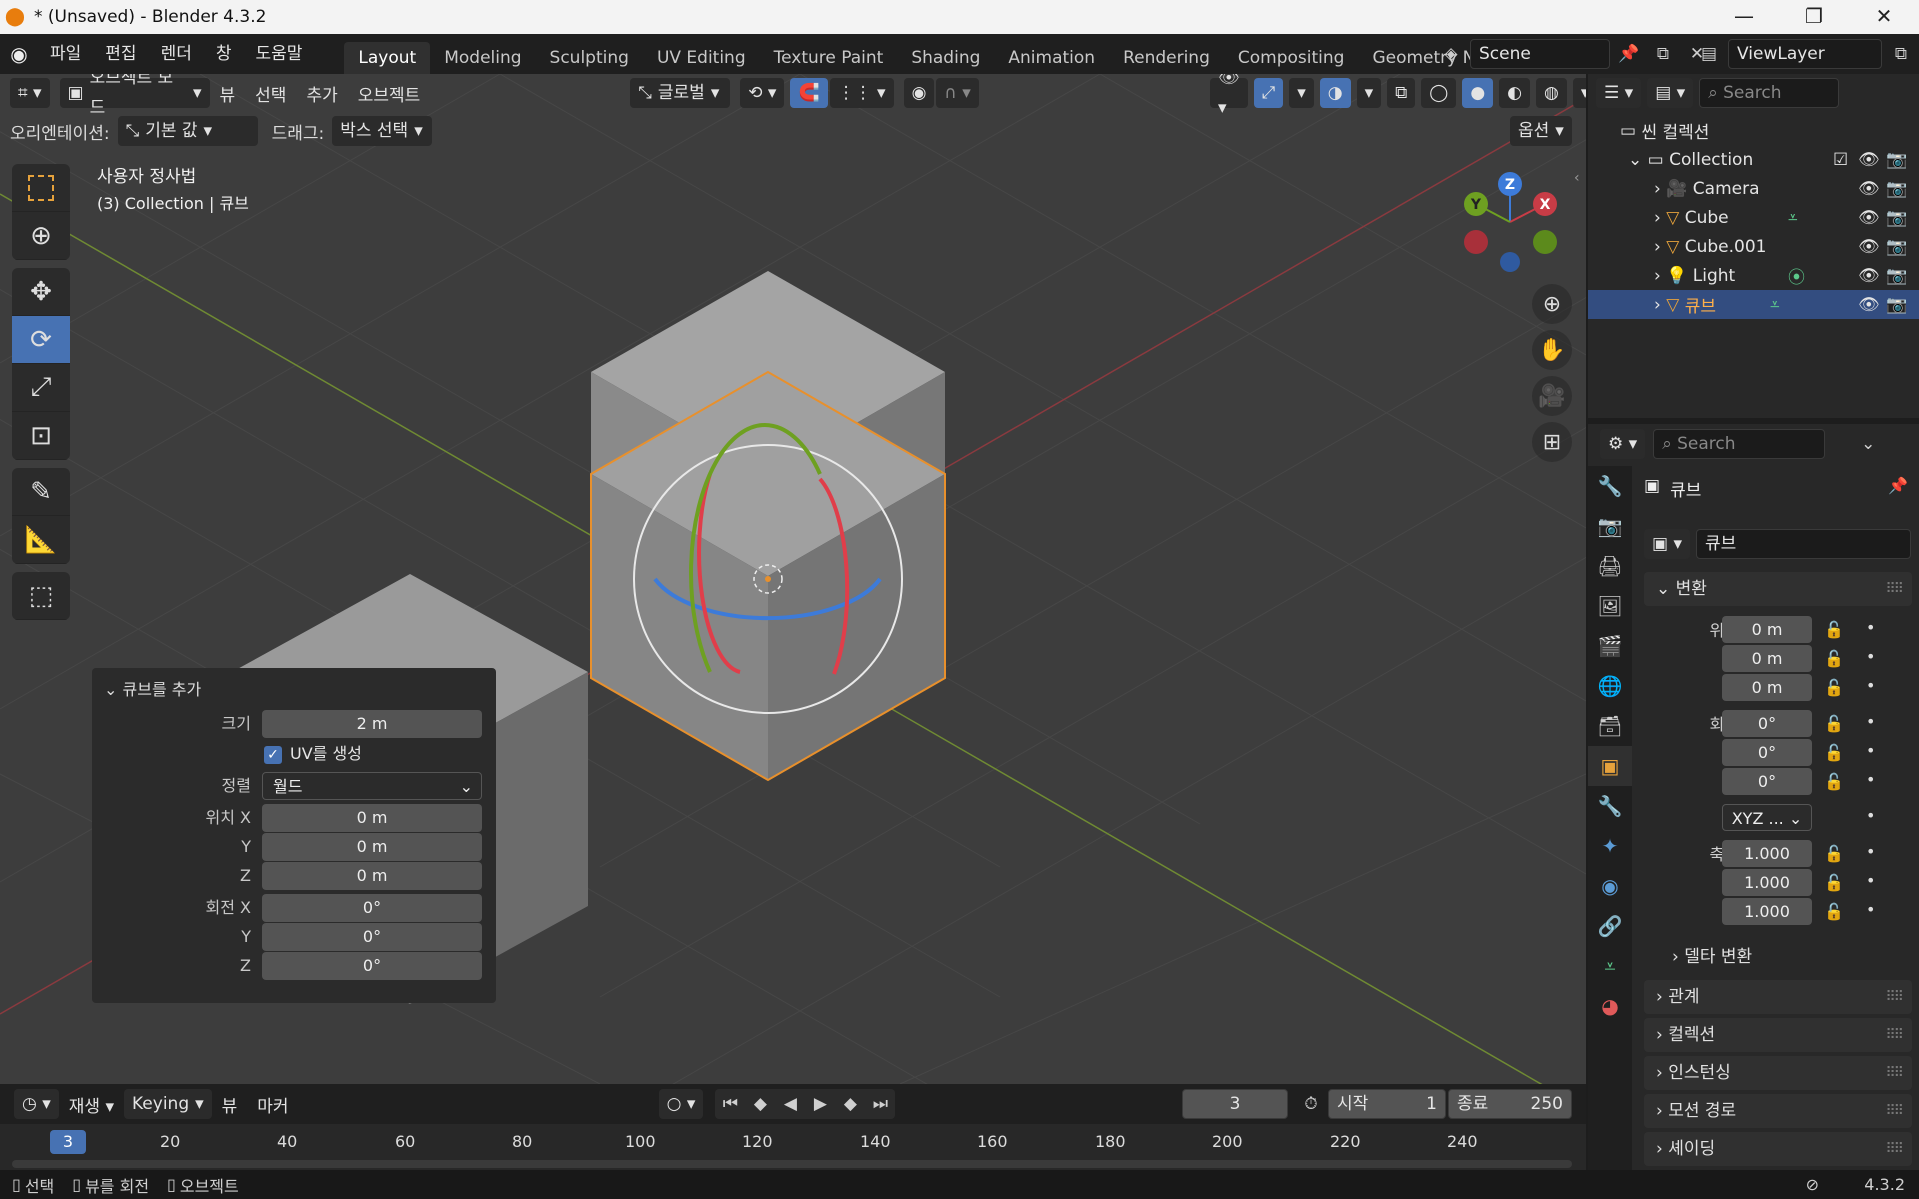 The width and height of the screenshot is (1919, 1199). What do you see at coordinates (1610, 526) in the screenshot?
I see `render-tab-icon: 📷` at bounding box center [1610, 526].